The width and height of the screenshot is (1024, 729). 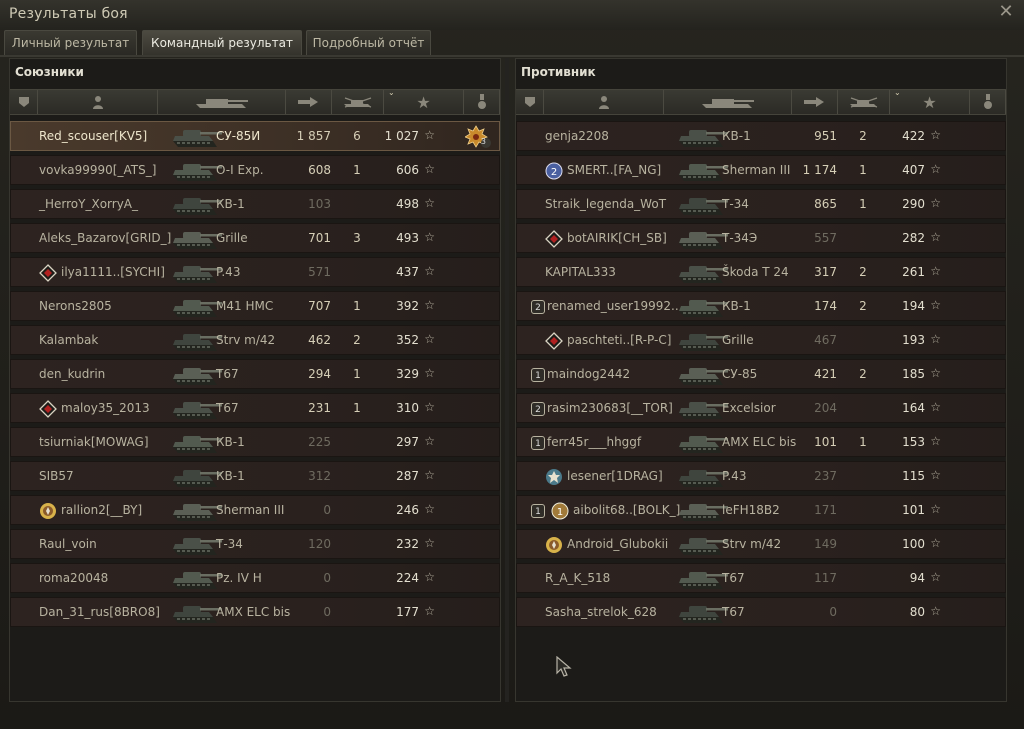 I want to click on enemies-header: ★ ⌄, so click(x=761, y=101).